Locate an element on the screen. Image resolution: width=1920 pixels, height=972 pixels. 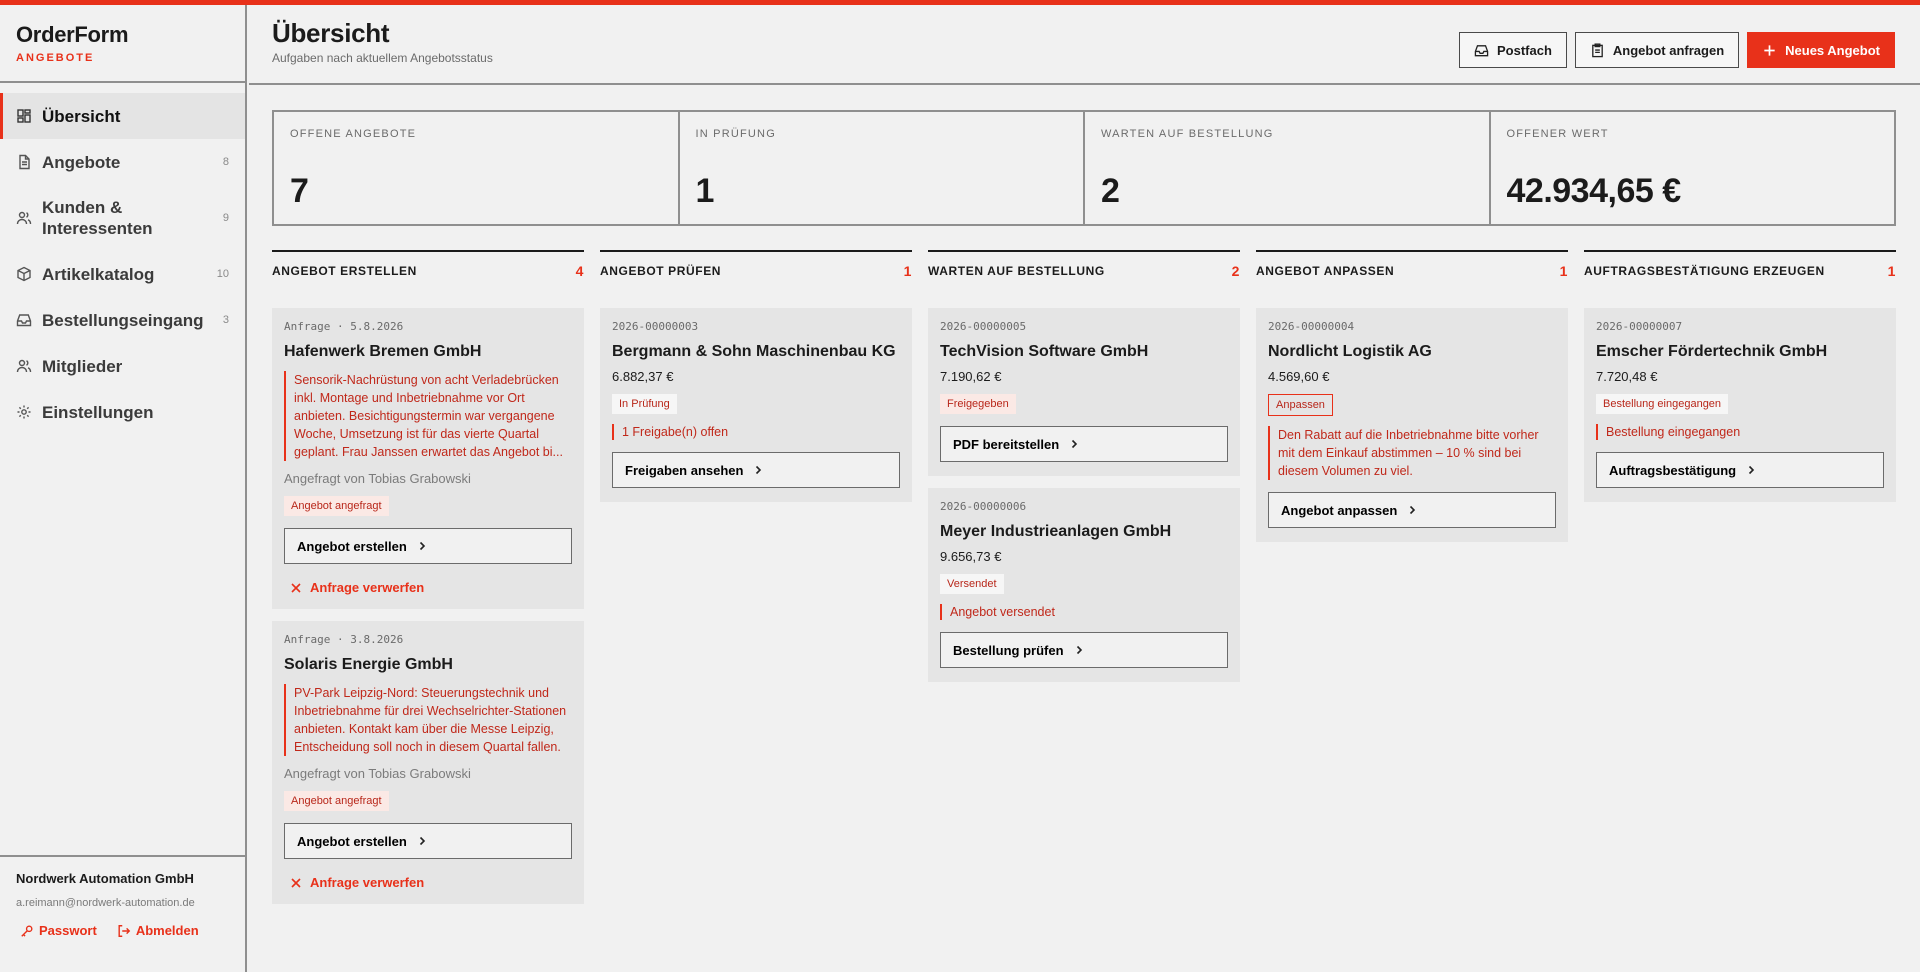
check-order-button: Bestellung prüfen is located at coordinates (1084, 650).